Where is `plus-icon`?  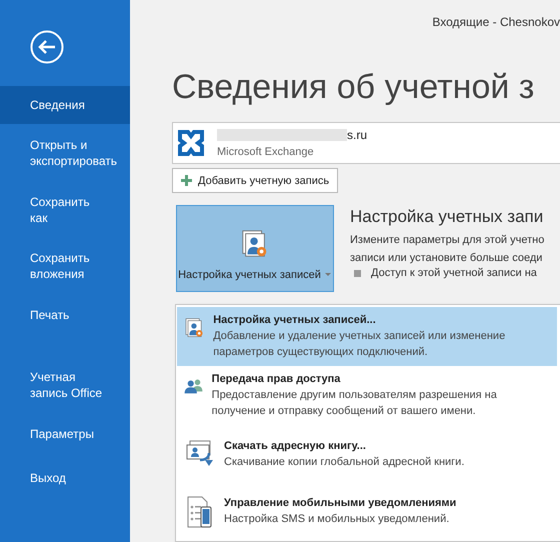 plus-icon is located at coordinates (186, 180).